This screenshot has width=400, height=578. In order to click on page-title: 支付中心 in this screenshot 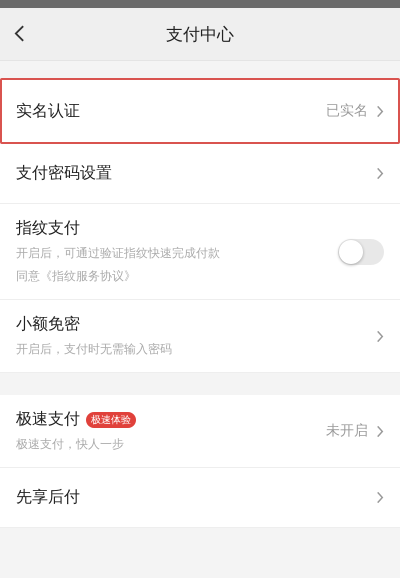, I will do `click(200, 35)`.